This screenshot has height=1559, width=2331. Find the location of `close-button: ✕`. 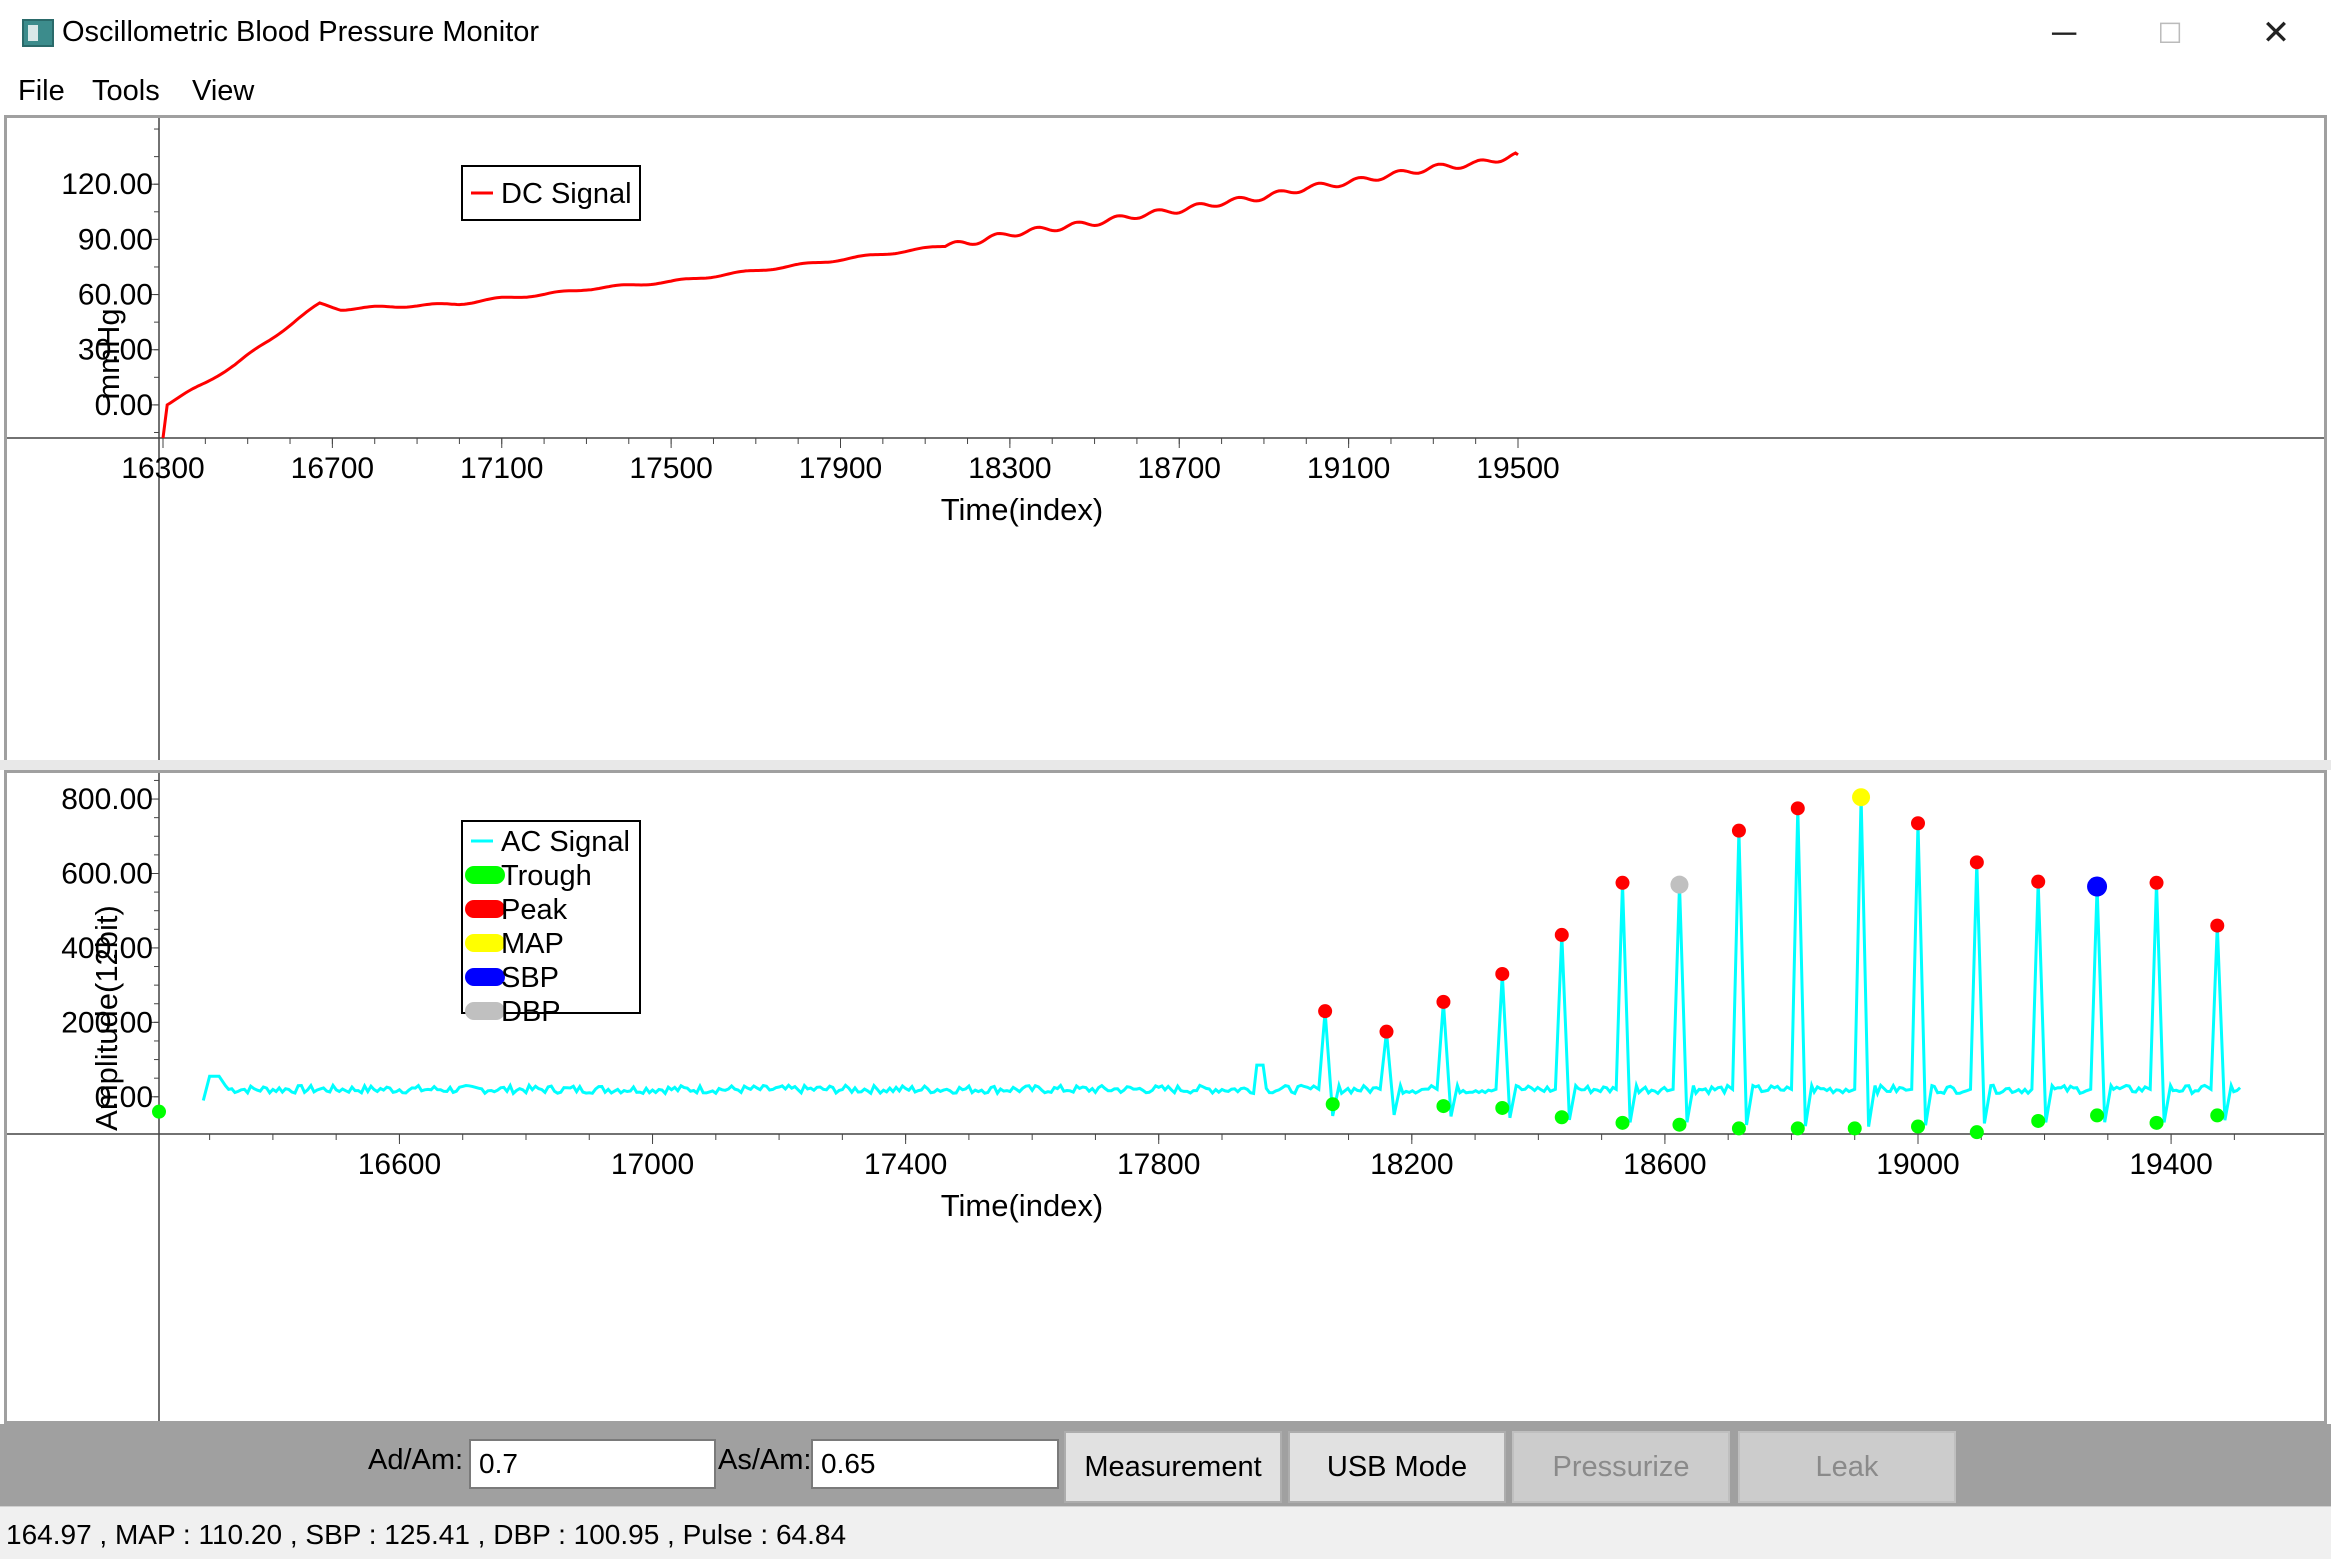

close-button: ✕ is located at coordinates (2276, 33).